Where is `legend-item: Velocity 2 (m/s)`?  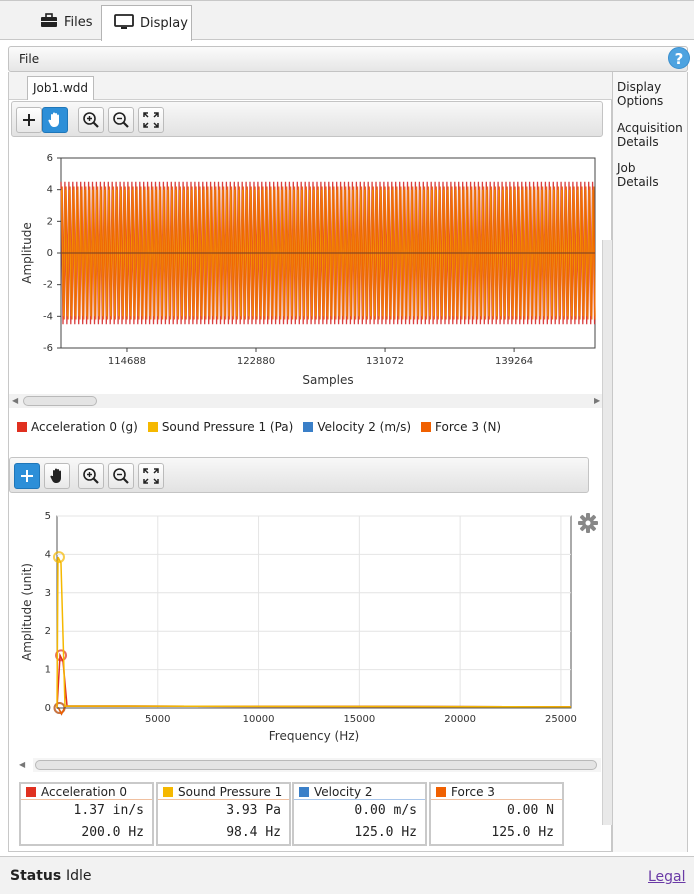 legend-item: Velocity 2 (m/s) is located at coordinates (357, 427).